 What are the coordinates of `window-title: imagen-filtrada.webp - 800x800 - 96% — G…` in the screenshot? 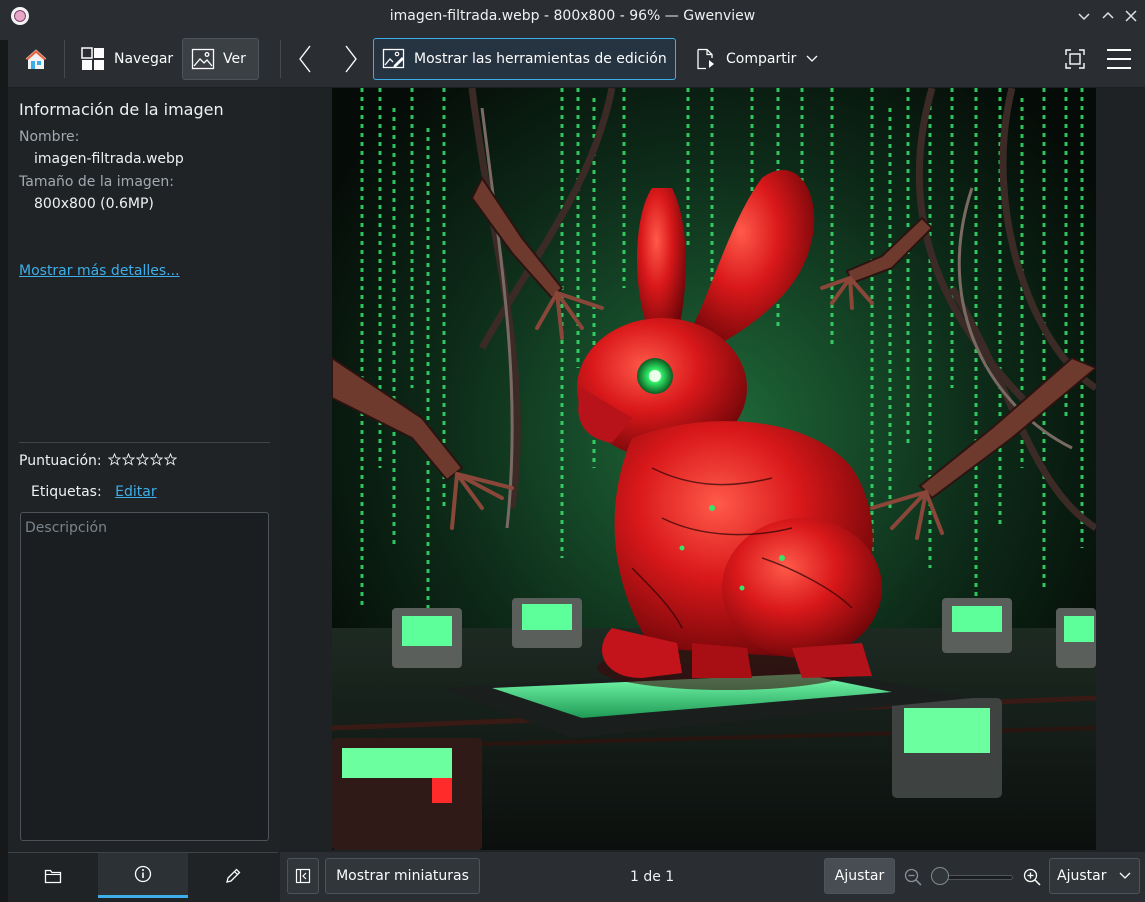 It's located at (572, 16).